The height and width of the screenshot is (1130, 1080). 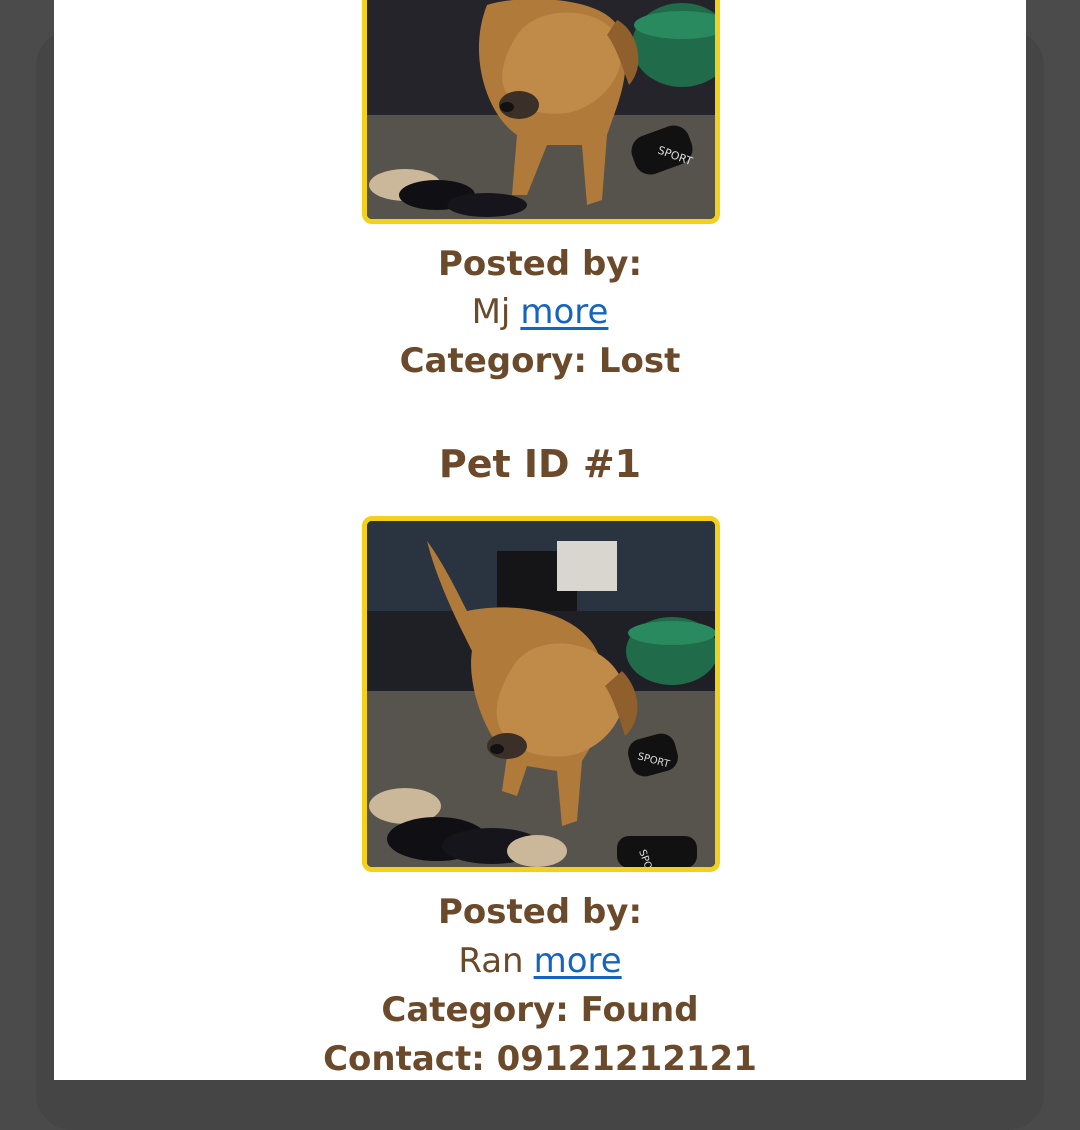 I want to click on author-line: Mj more, so click(x=540, y=312).